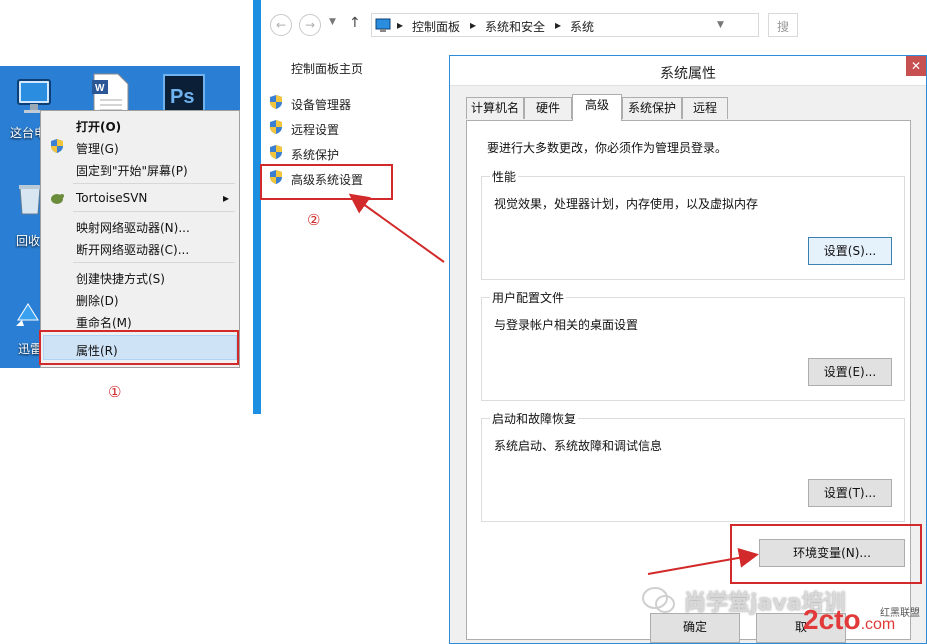 This screenshot has height=644, width=927. Describe the element at coordinates (528, 297) in the screenshot. I see `group-title-user-profiles: 用户配置文件` at that location.